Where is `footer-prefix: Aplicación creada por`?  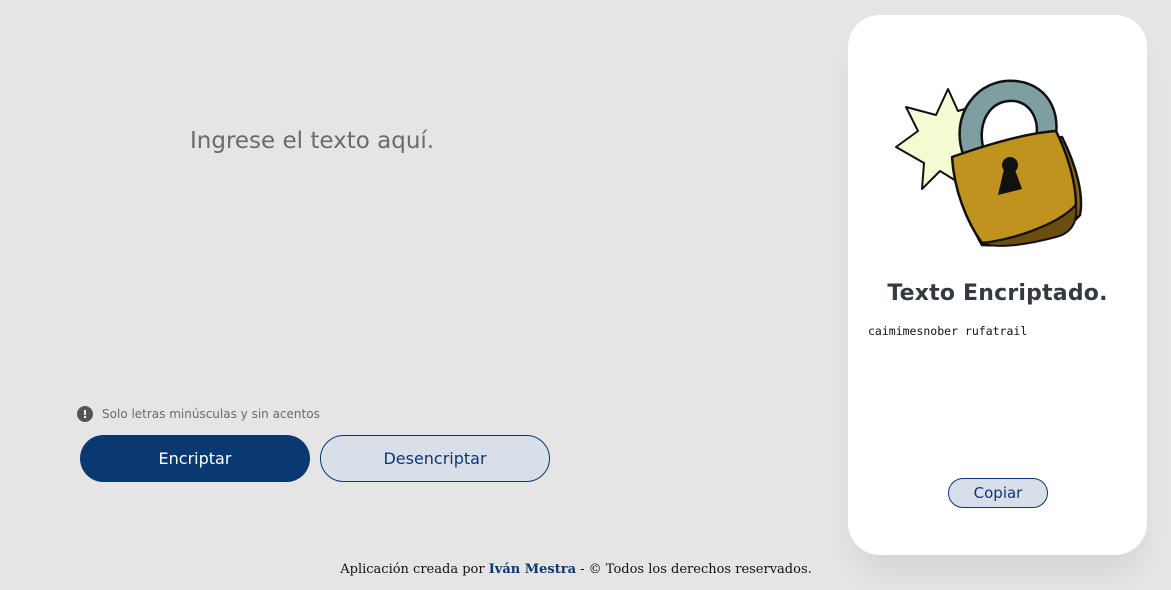 footer-prefix: Aplicación creada por is located at coordinates (414, 569).